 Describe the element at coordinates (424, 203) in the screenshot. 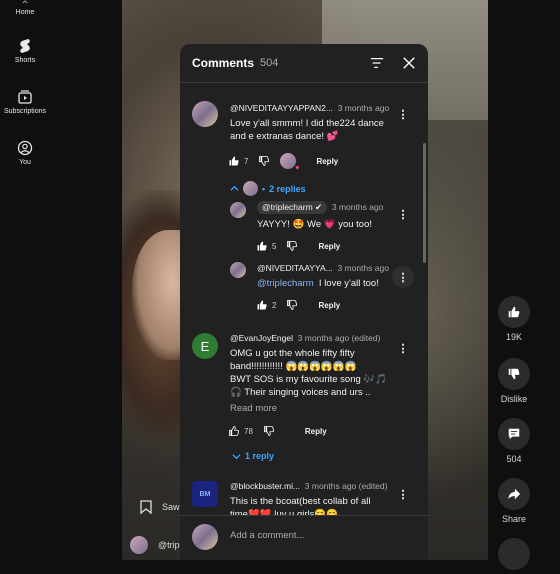

I see `comments-scrollbar` at that location.